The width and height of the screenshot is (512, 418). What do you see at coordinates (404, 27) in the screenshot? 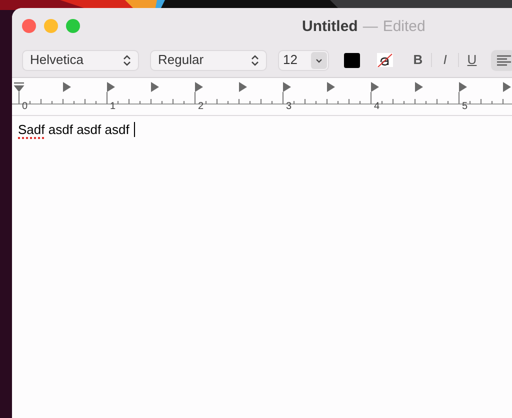
I see `edited-status: Edited` at bounding box center [404, 27].